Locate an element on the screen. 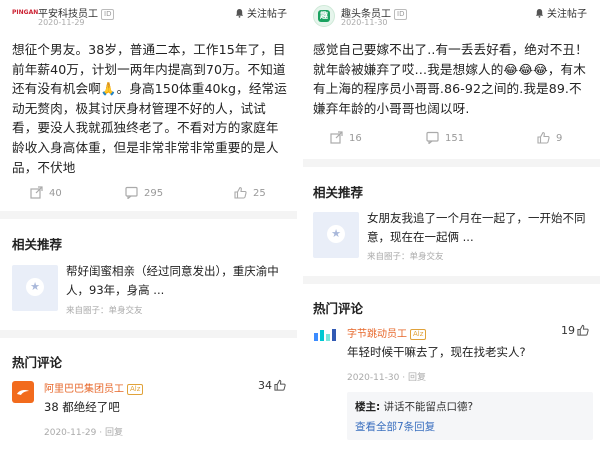 The width and height of the screenshot is (600, 449). post-header: PINGAN 平安科技员工 ID 2020-11-29 关注帖子 is located at coordinates (148, 13).